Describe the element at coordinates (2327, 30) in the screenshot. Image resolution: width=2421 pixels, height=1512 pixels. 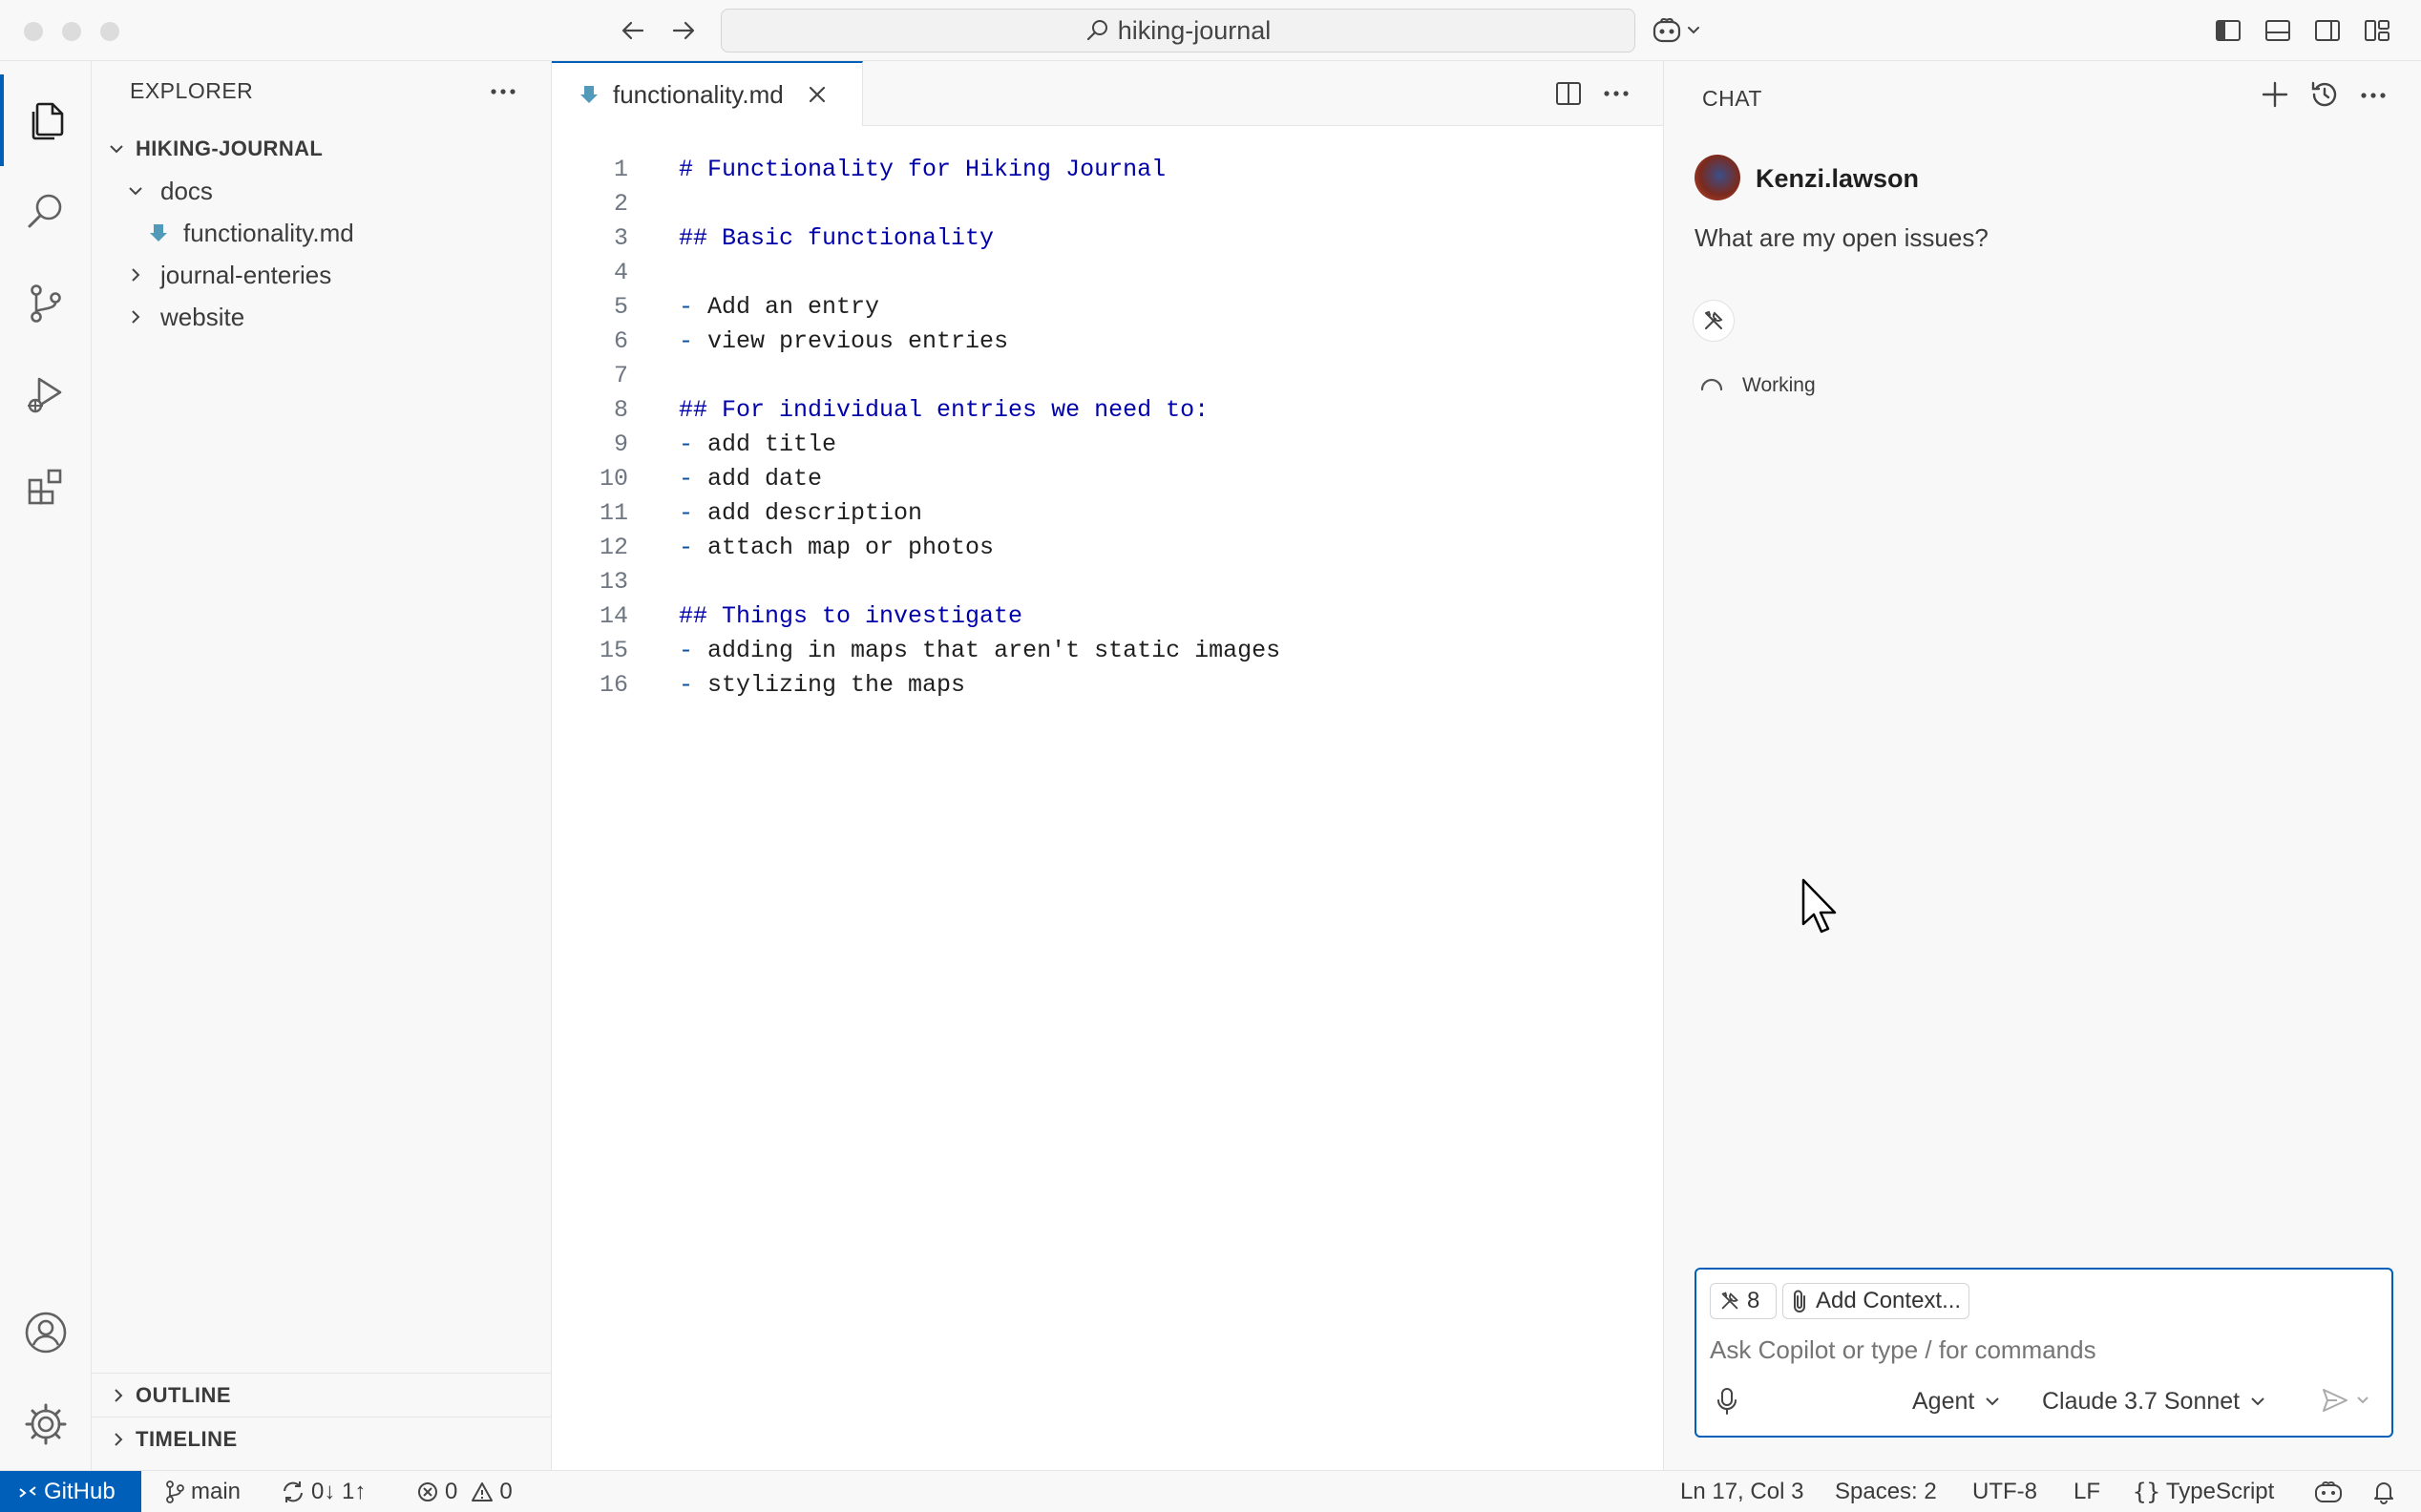
I see `toggle-secondary-sidebar-icon` at that location.